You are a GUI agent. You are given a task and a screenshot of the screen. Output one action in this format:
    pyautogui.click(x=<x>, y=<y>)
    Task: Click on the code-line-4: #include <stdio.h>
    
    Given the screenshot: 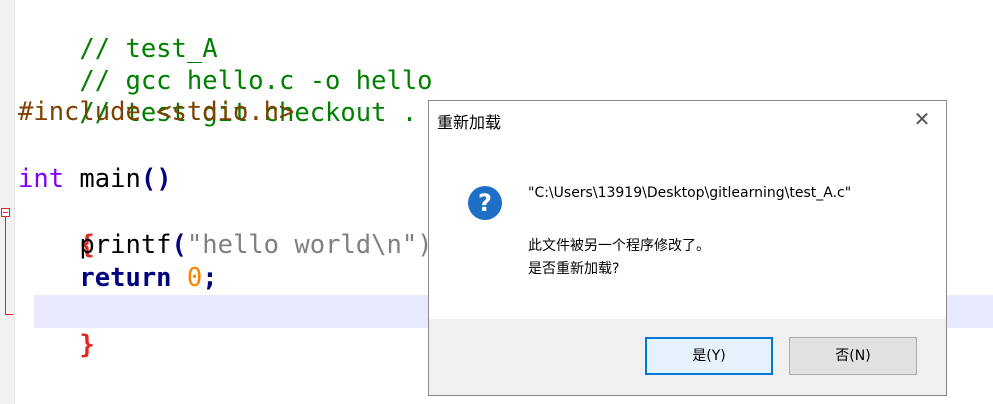 What is the action you would take?
    pyautogui.click(x=156, y=112)
    